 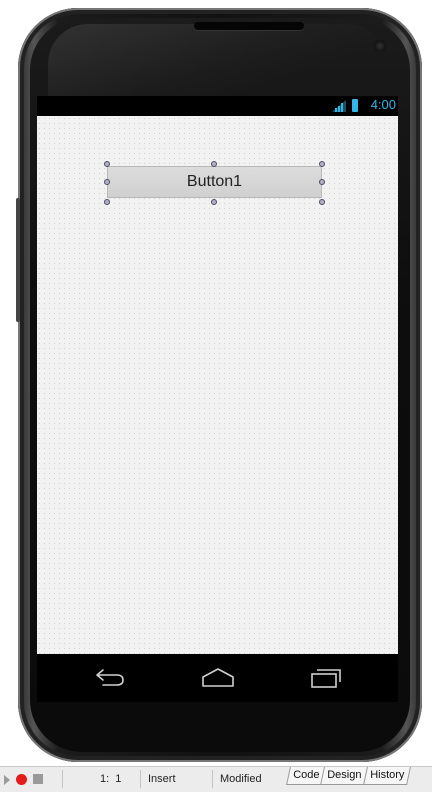 What do you see at coordinates (322, 202) in the screenshot?
I see `resize-handle-bottom-right` at bounding box center [322, 202].